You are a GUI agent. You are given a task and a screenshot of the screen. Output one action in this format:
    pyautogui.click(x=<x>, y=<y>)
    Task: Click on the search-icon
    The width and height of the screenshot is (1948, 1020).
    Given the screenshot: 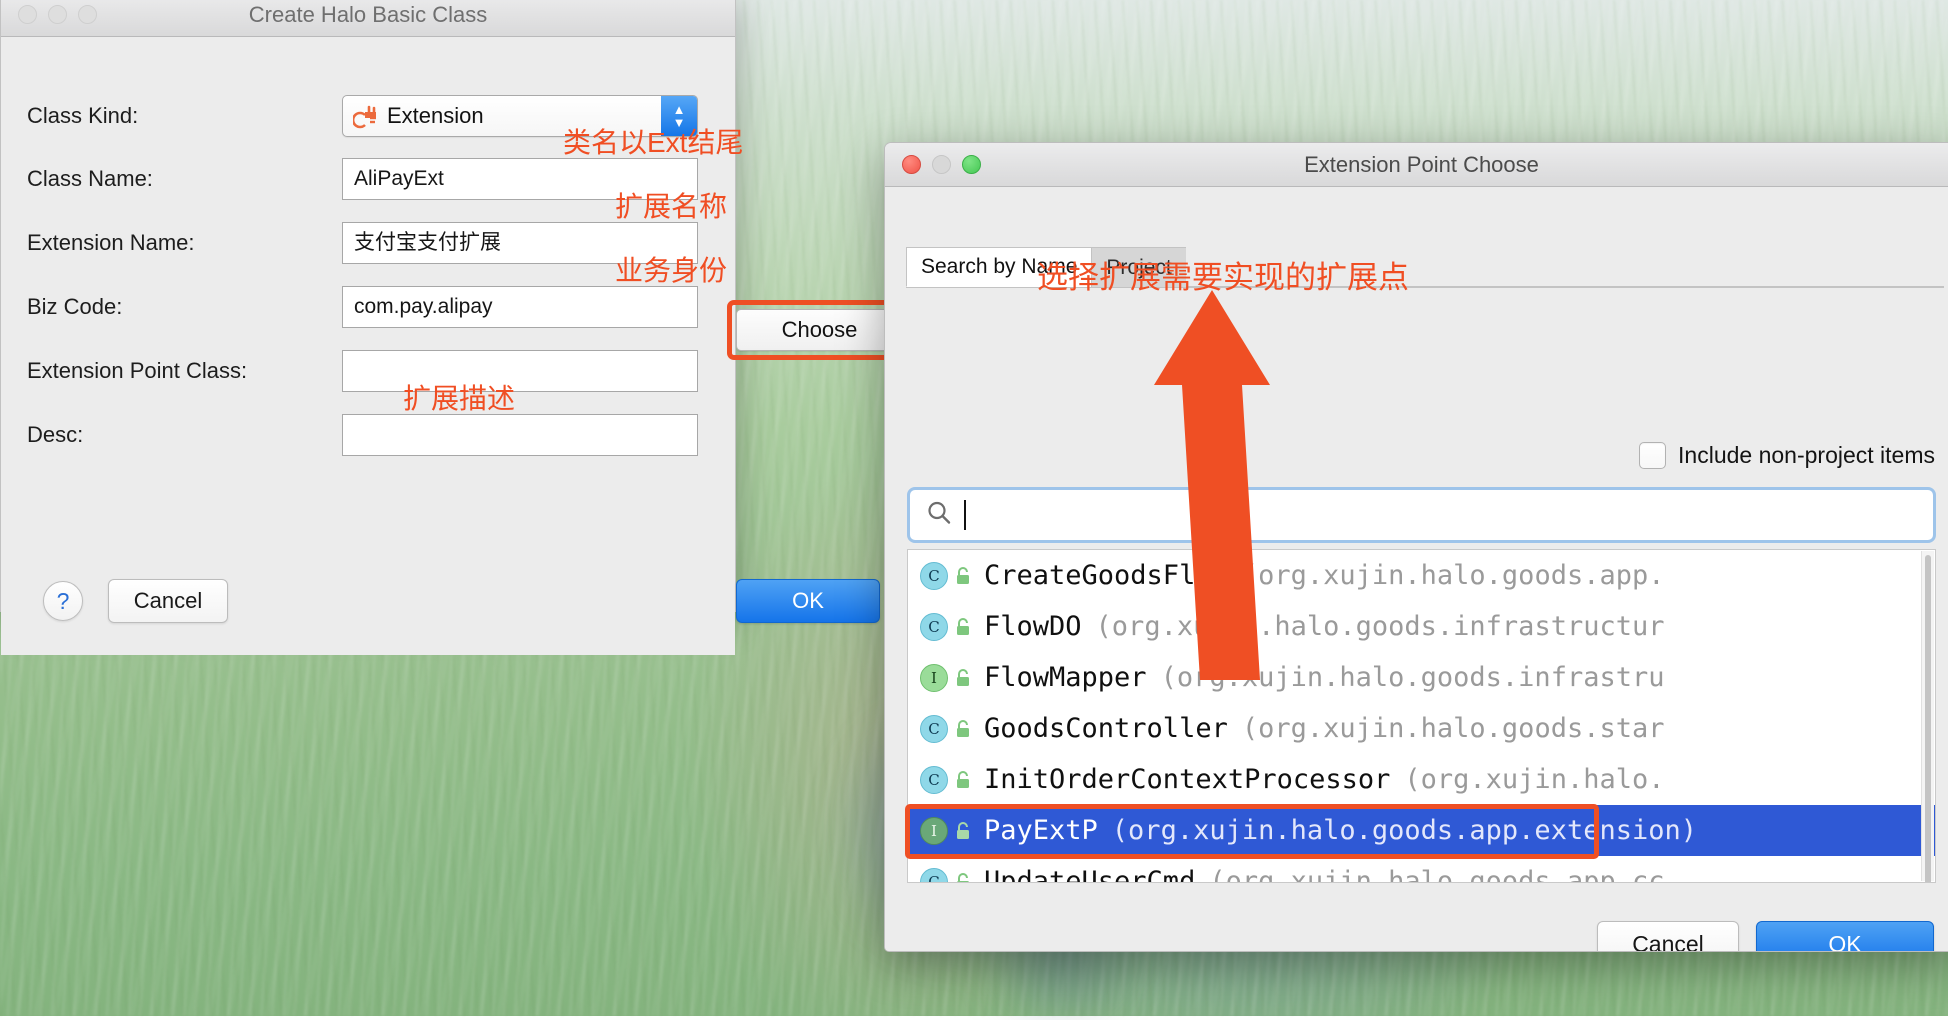 What is the action you would take?
    pyautogui.click(x=939, y=515)
    